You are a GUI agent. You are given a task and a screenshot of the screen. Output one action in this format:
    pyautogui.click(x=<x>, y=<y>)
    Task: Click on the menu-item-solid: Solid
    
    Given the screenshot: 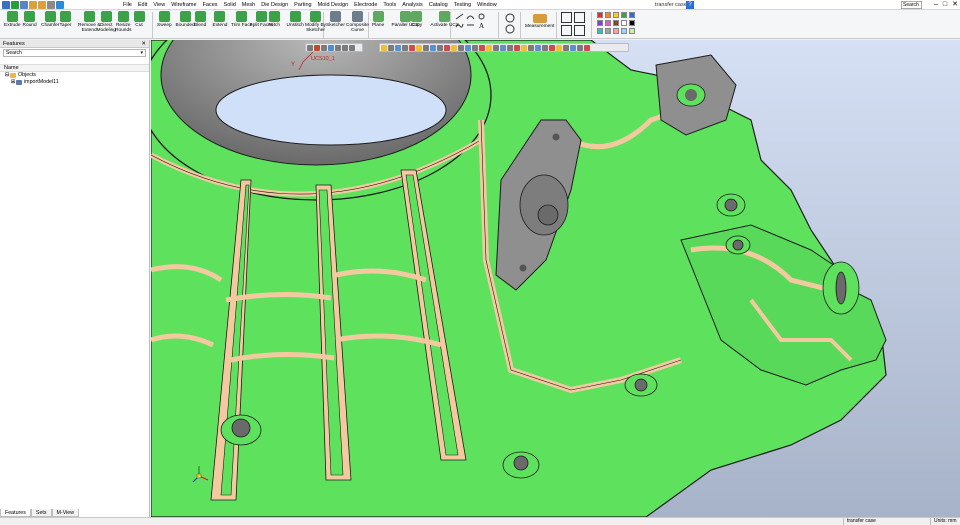 What is the action you would take?
    pyautogui.click(x=230, y=5)
    